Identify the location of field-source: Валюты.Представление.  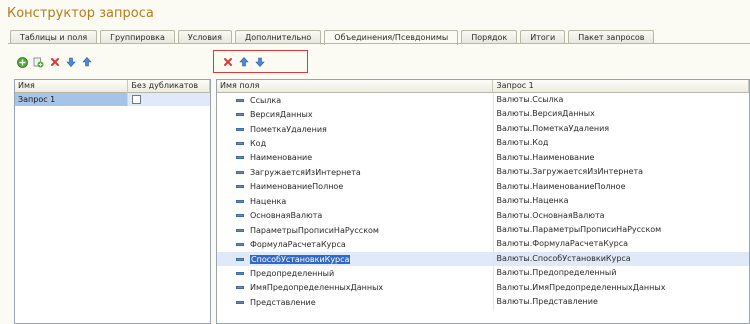
(622, 302).